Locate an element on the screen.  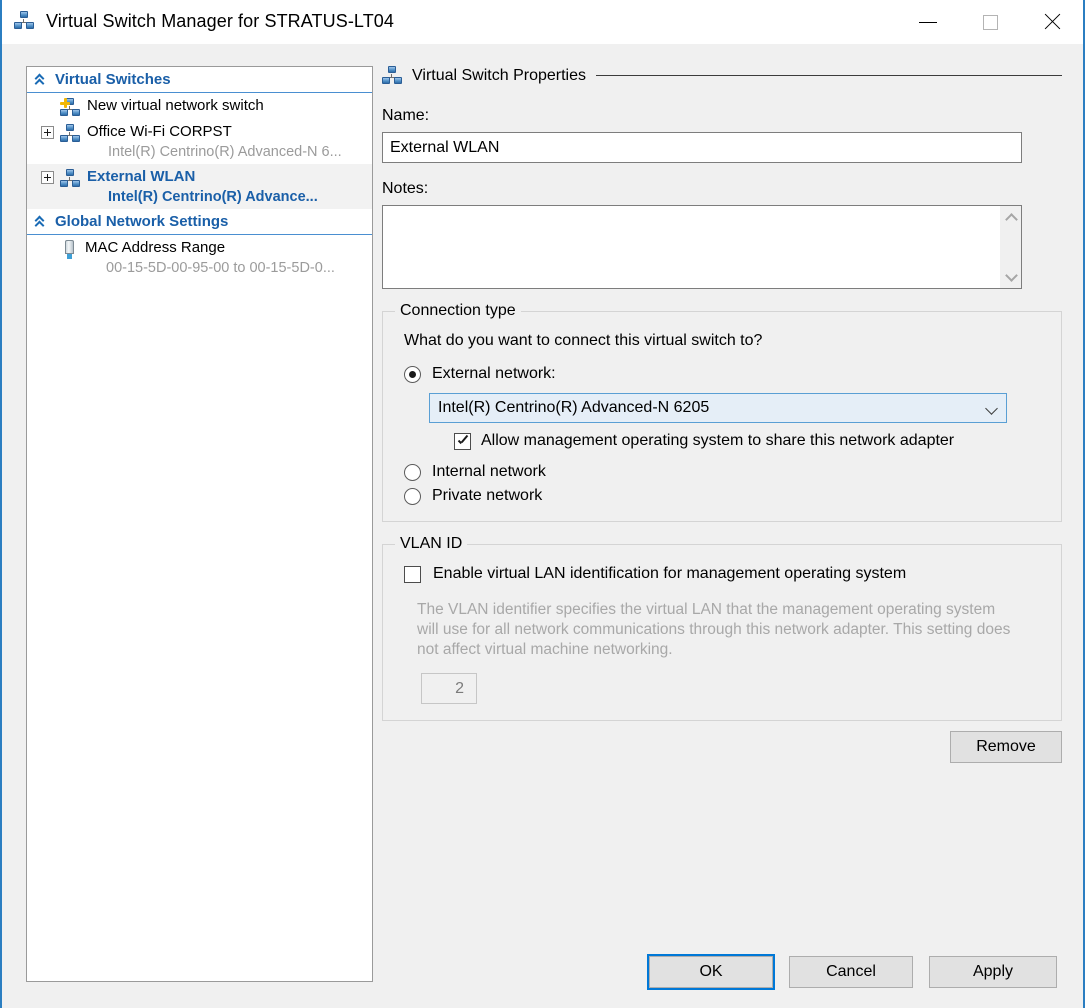
radio-external-network-indicator is located at coordinates (412, 374).